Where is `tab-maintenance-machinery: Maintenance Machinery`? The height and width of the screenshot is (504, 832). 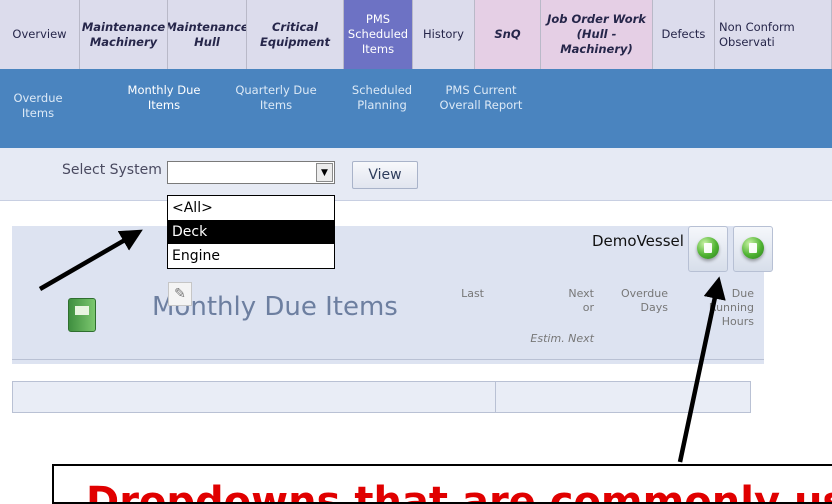
tab-maintenance-machinery: Maintenance Machinery is located at coordinates (124, 34).